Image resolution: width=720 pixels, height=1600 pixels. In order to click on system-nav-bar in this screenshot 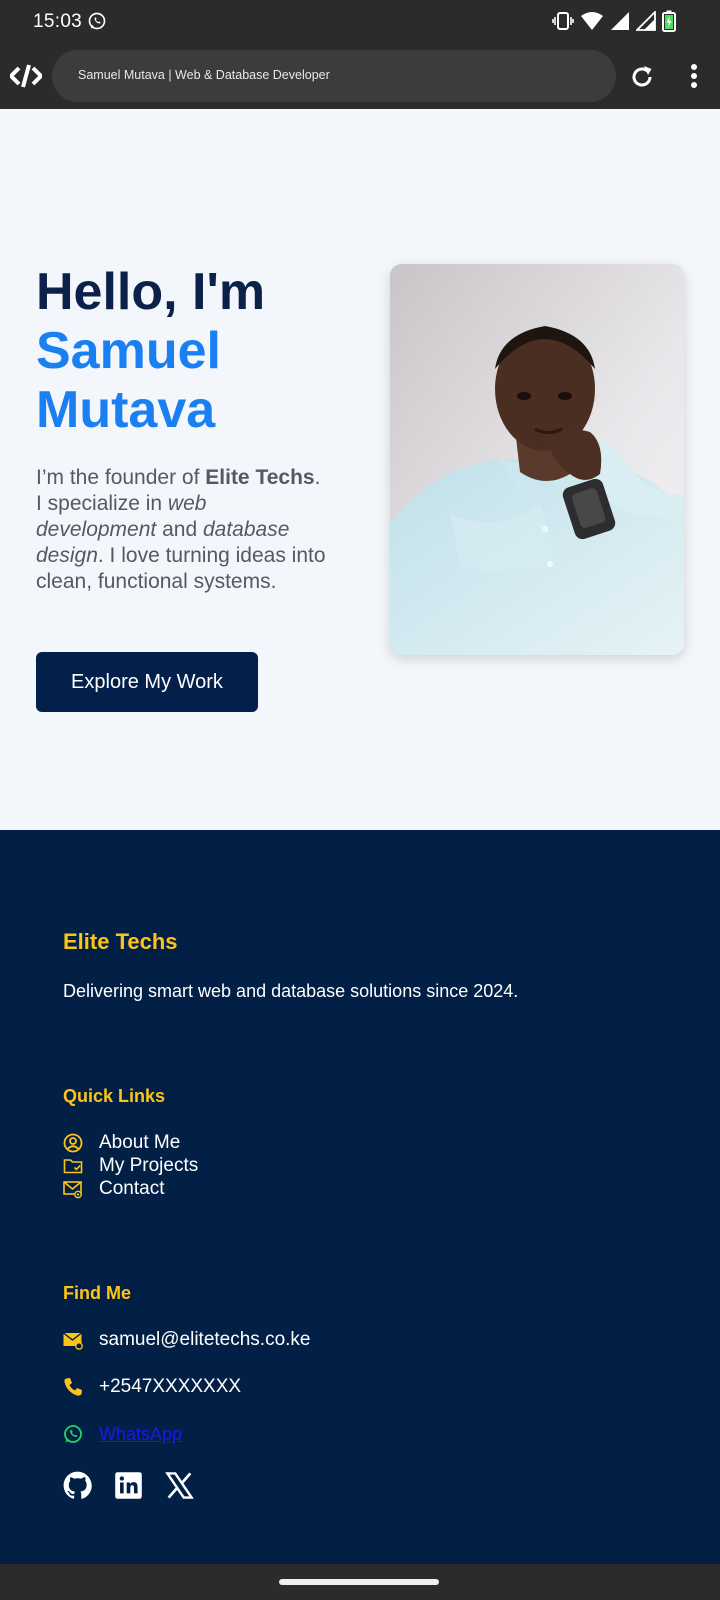, I will do `click(360, 1582)`.